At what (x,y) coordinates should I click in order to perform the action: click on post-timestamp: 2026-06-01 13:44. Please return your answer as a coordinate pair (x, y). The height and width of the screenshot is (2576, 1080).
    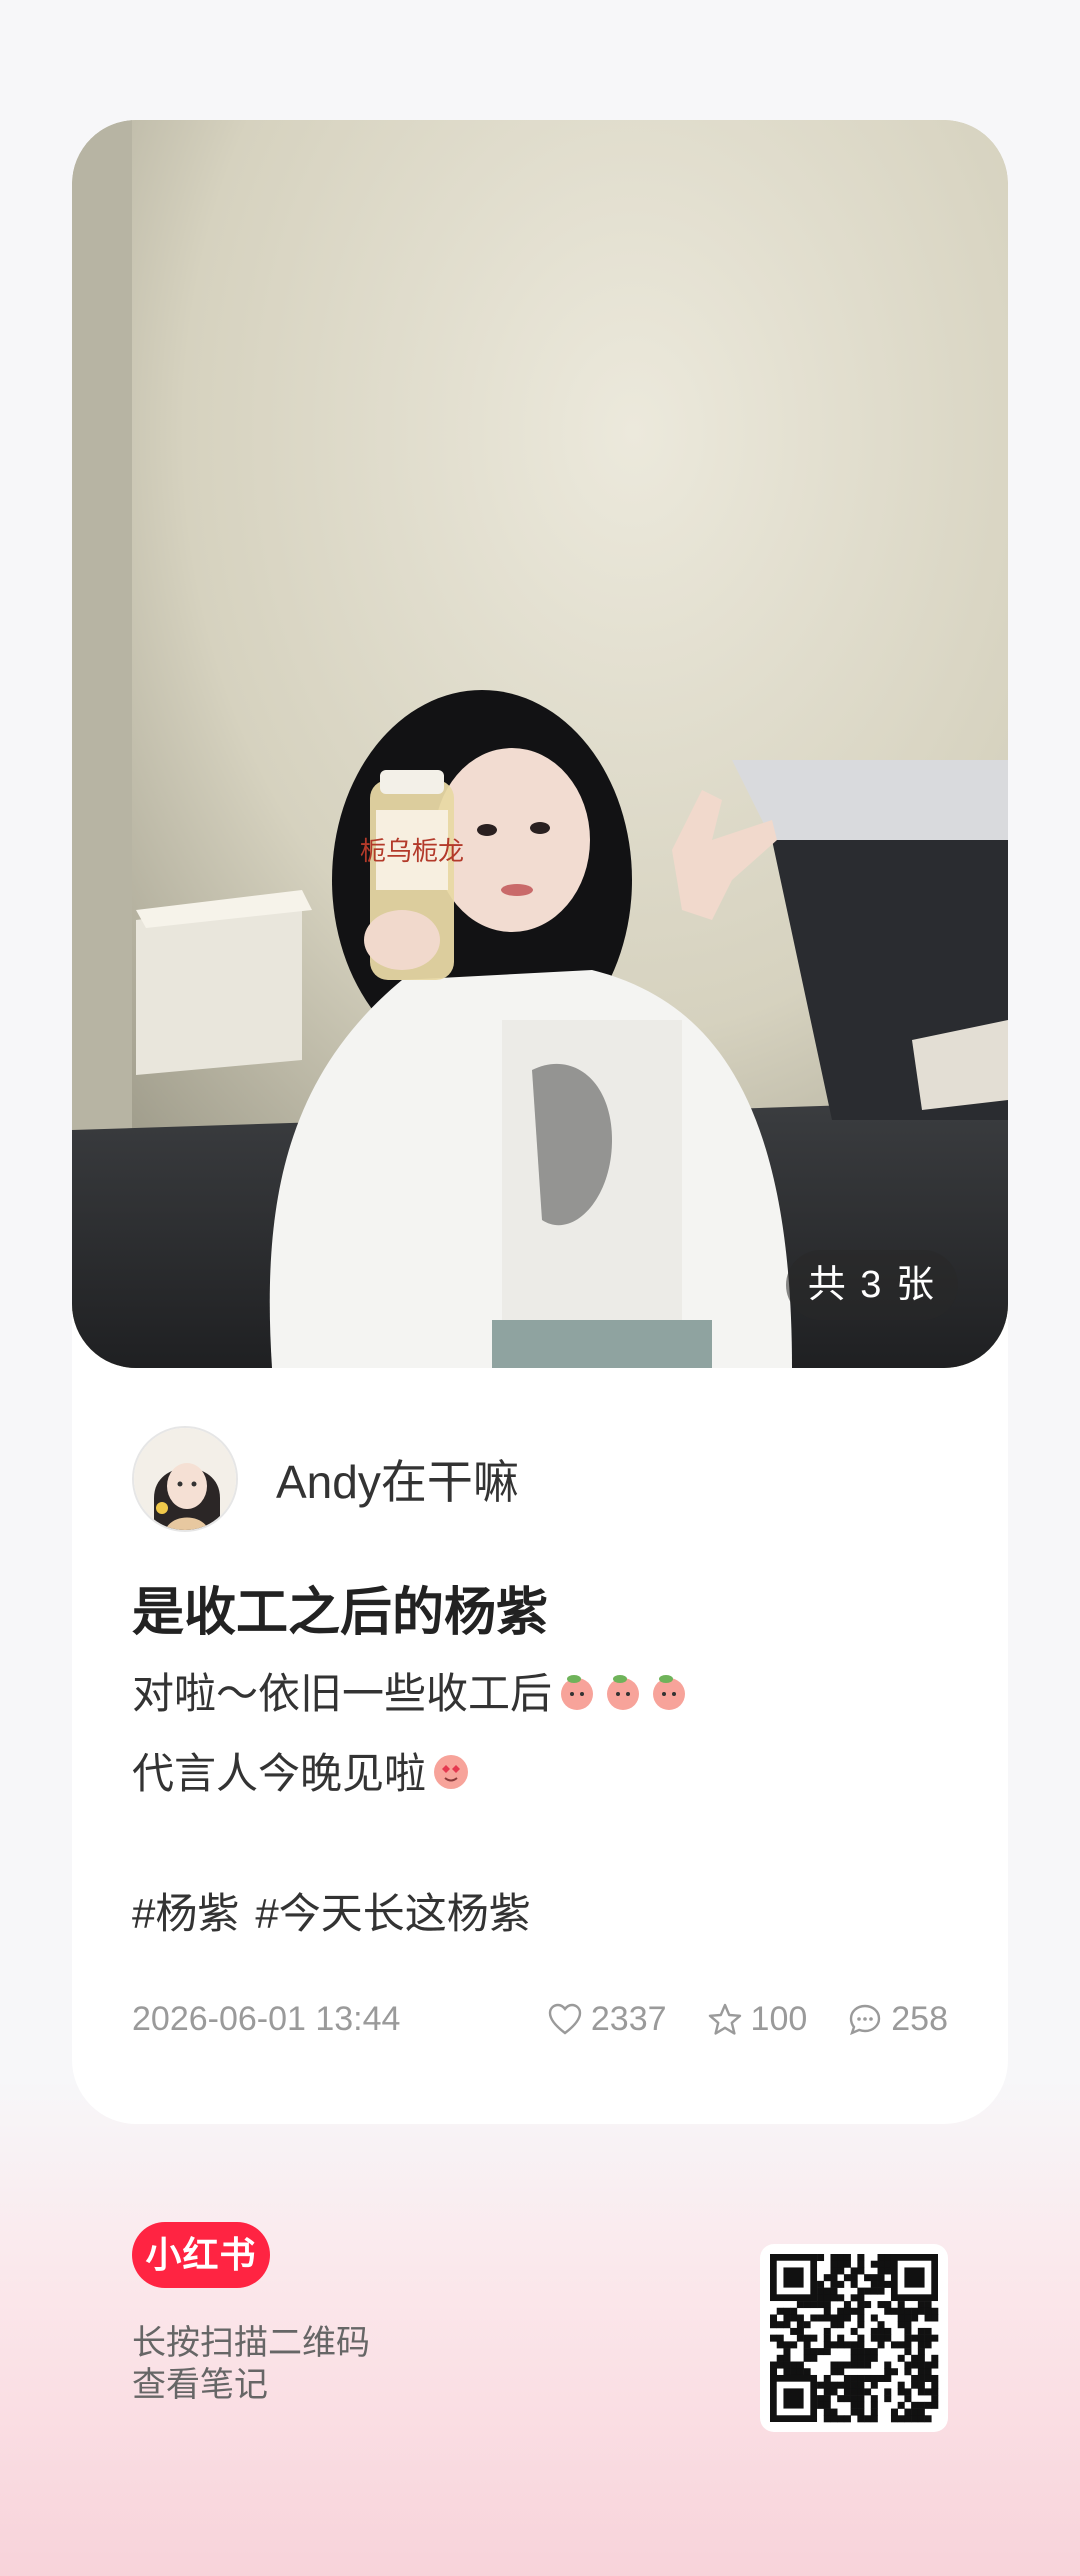
    Looking at the image, I should click on (266, 2019).